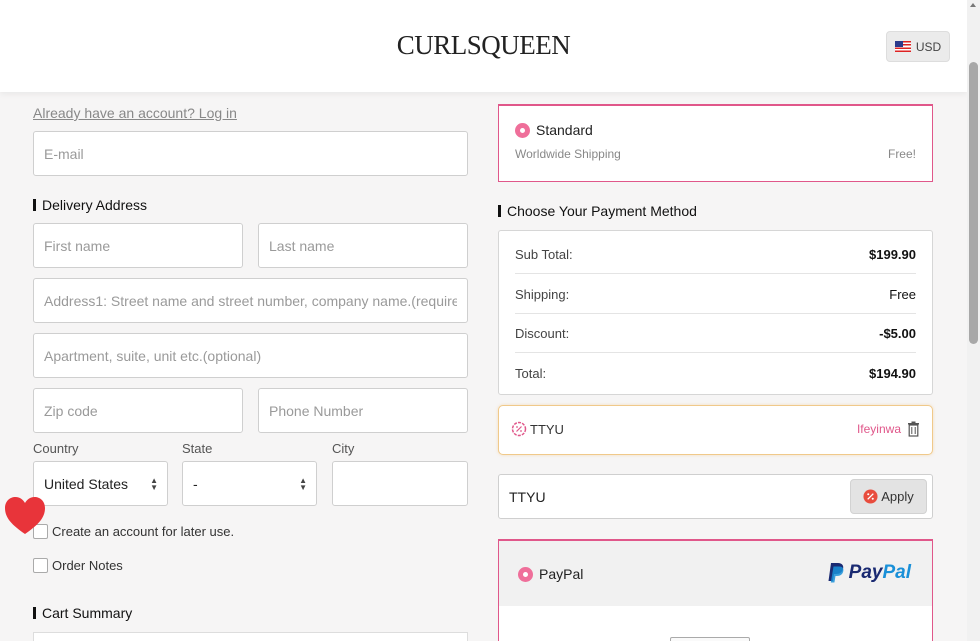 Image resolution: width=980 pixels, height=641 pixels. What do you see at coordinates (82, 613) in the screenshot?
I see `cart-summary-title: Cart Summary` at bounding box center [82, 613].